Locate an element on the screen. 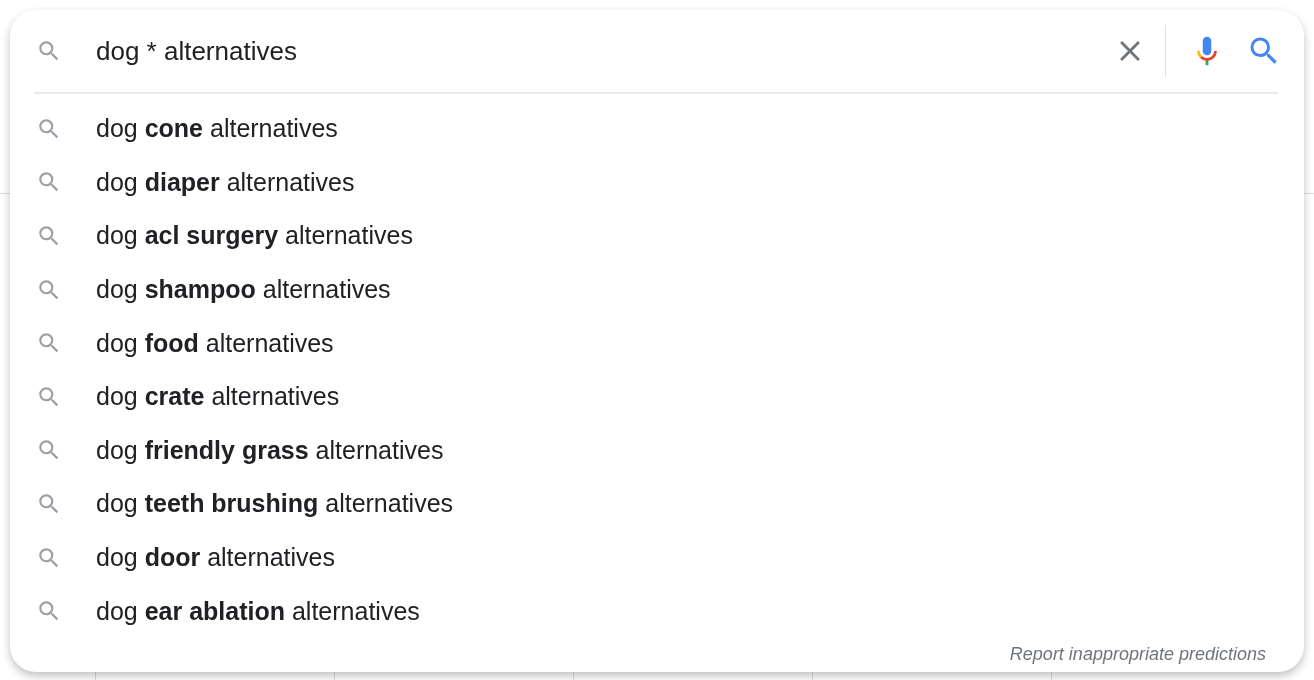 This screenshot has height=680, width=1314. search-field: dog * alternatives is located at coordinates (602, 51).